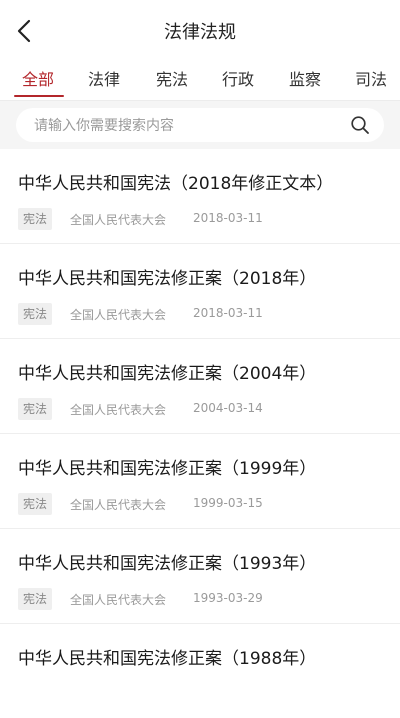 This screenshot has width=400, height=718. What do you see at coordinates (360, 125) in the screenshot?
I see `search-icon` at bounding box center [360, 125].